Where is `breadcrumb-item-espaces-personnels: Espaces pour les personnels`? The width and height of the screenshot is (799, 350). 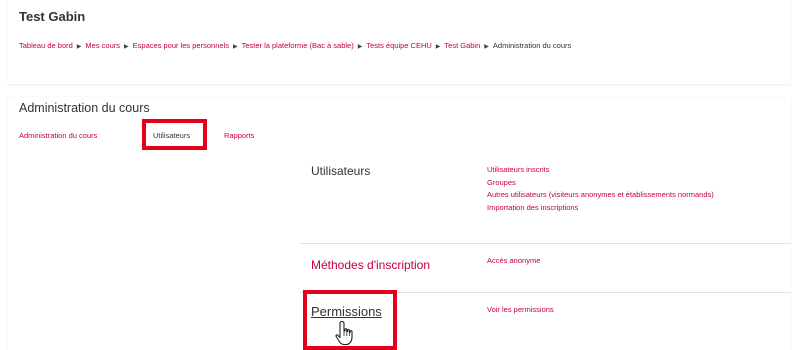 breadcrumb-item-espaces-personnels: Espaces pour les personnels is located at coordinates (181, 45).